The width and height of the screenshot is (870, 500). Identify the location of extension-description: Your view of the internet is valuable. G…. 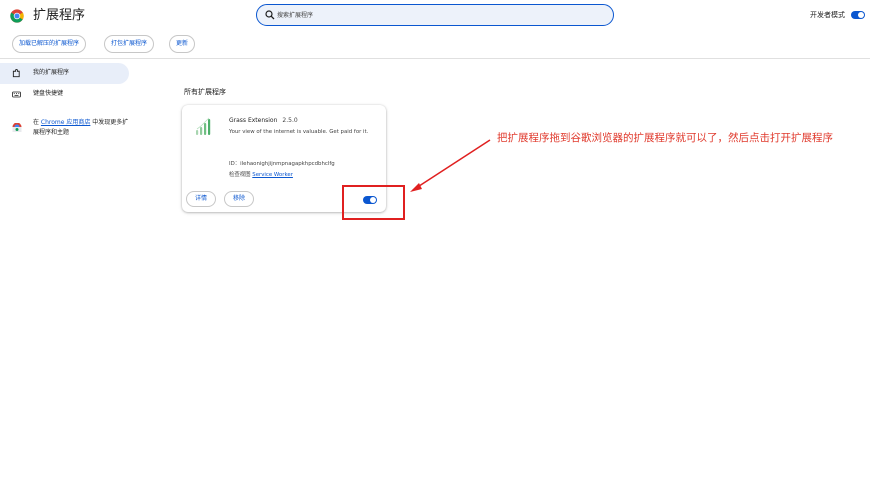
(299, 132).